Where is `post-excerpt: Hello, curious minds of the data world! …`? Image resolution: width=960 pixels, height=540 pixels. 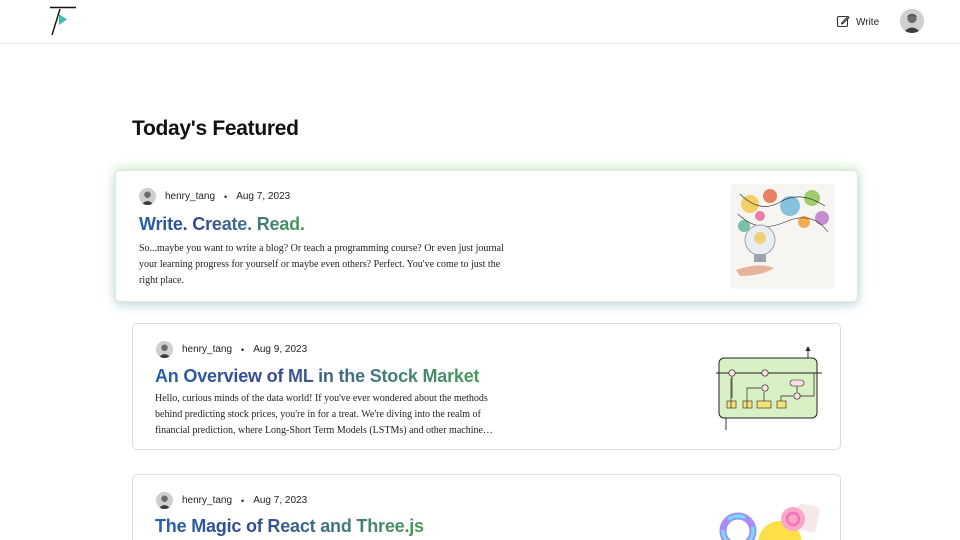 post-excerpt: Hello, curious minds of the data world! … is located at coordinates (324, 414).